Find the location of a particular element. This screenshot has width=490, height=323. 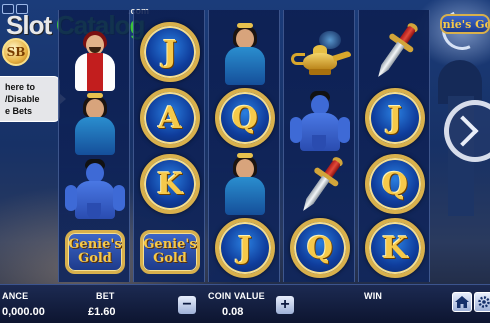

reel-3: Q J is located at coordinates (244, 146).